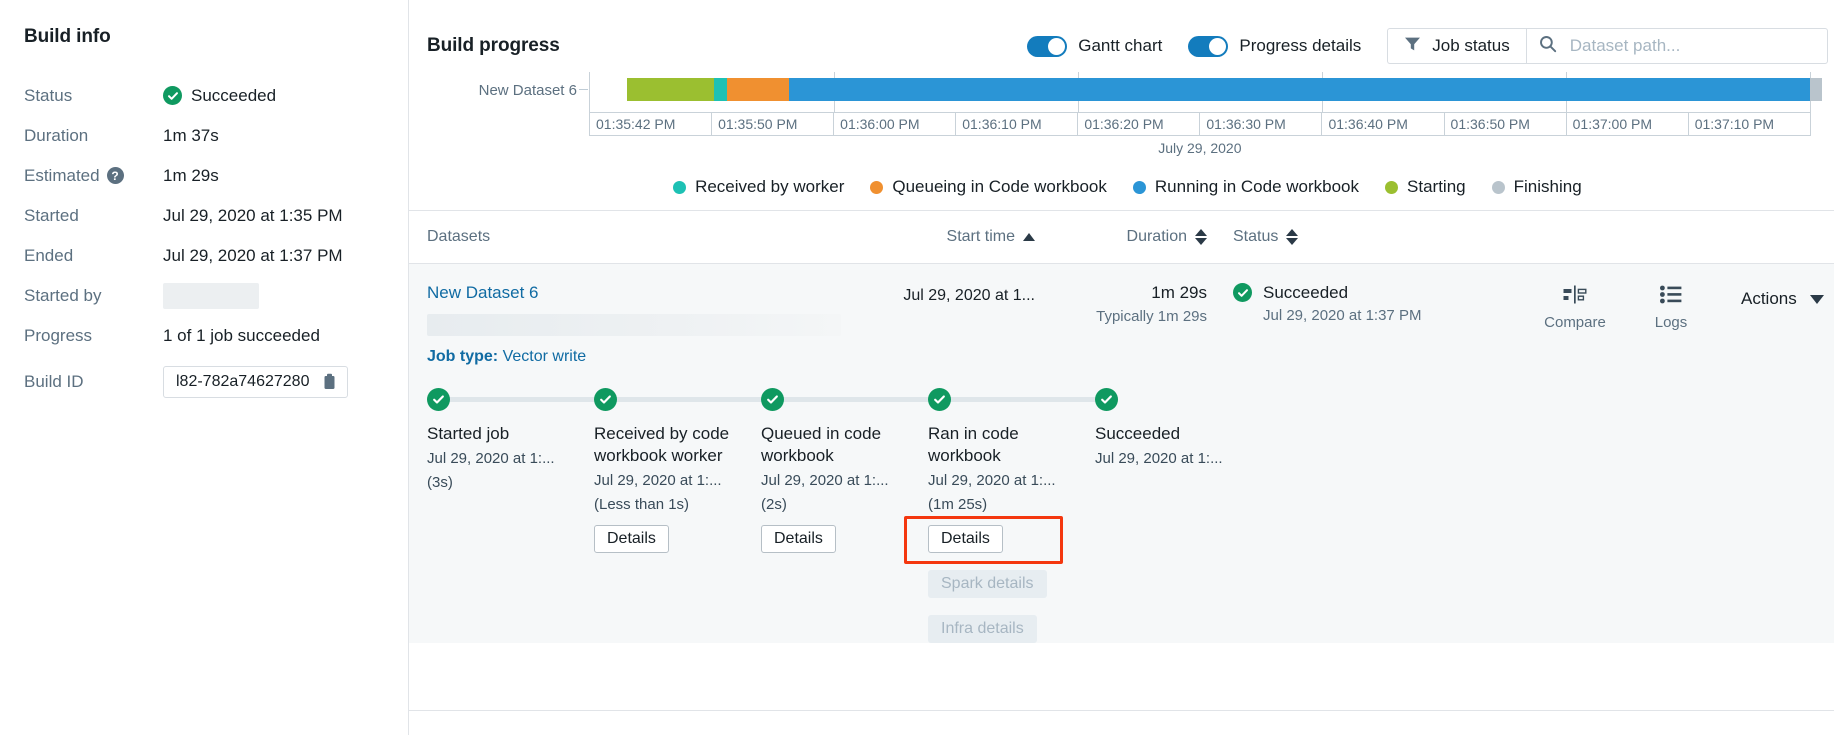 This screenshot has width=1834, height=735. Describe the element at coordinates (219, 96) in the screenshot. I see `info-value-status: Succeeded` at that location.